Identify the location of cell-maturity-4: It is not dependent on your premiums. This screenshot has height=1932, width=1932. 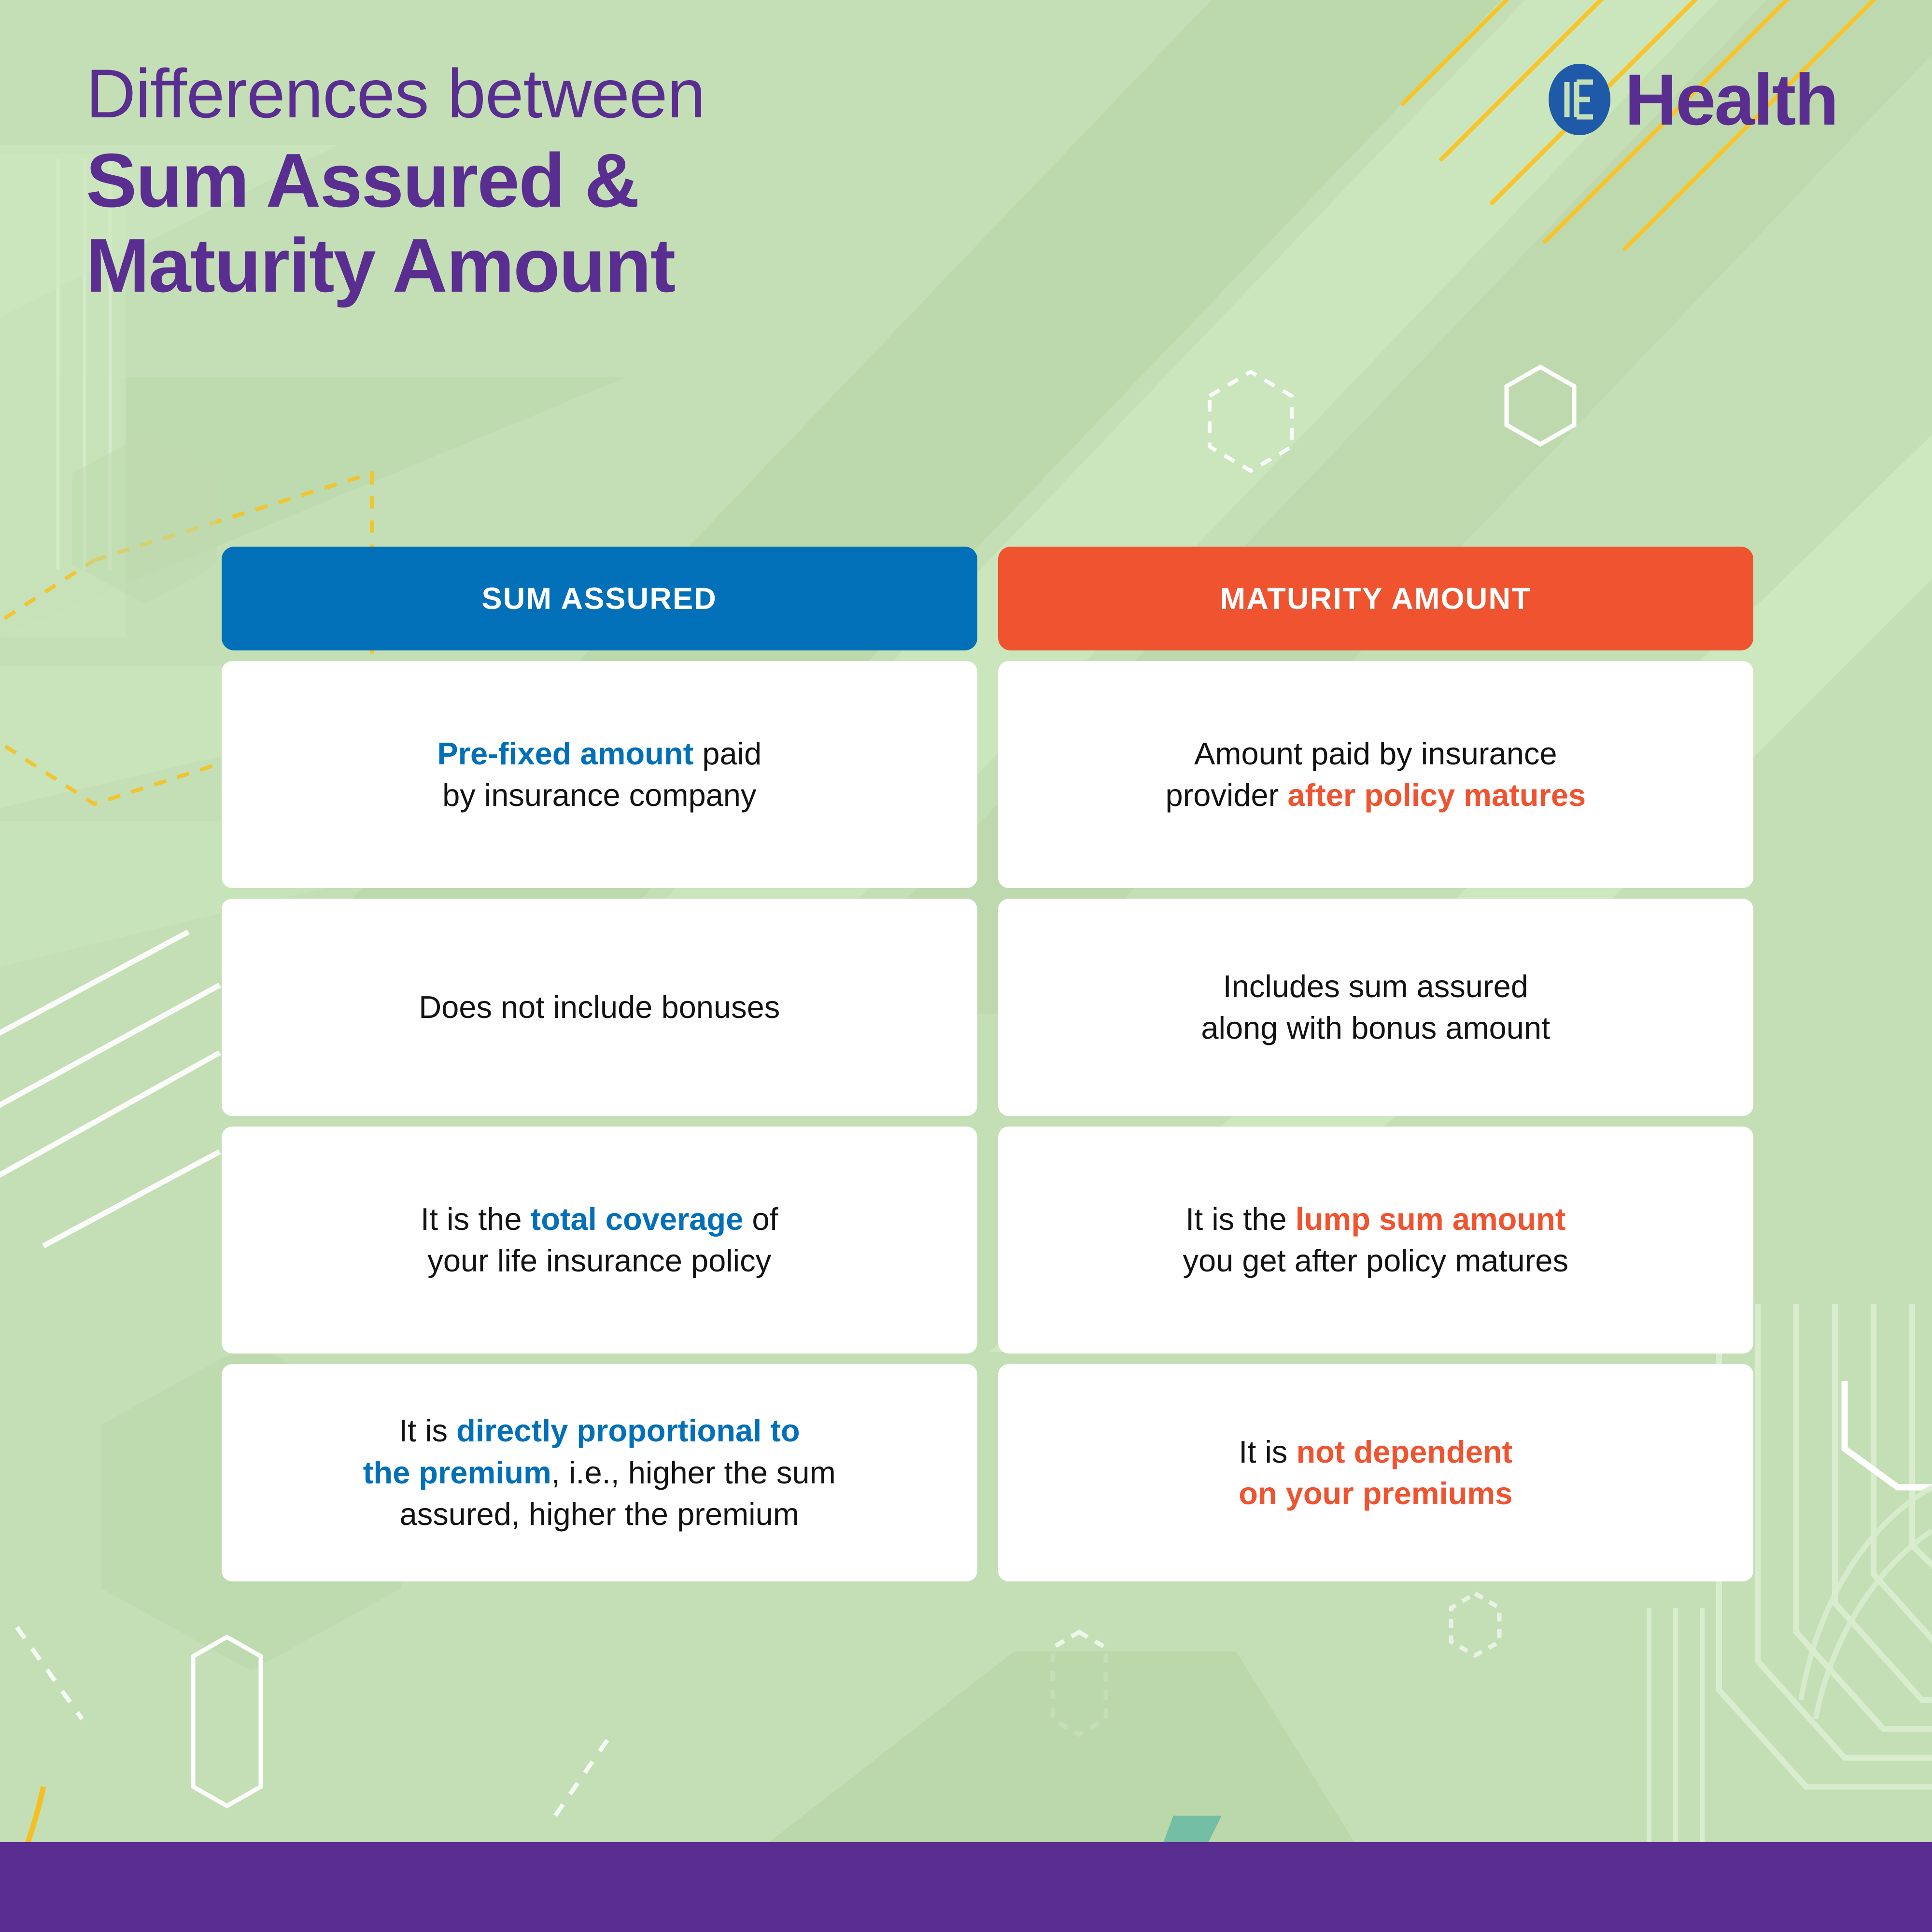
(1375, 1472).